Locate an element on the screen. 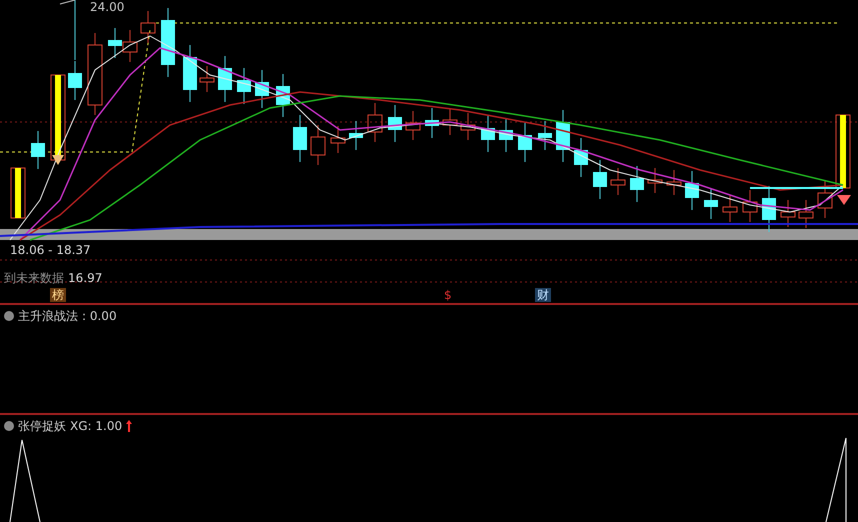  high-price-label: 24.00 is located at coordinates (107, 7).